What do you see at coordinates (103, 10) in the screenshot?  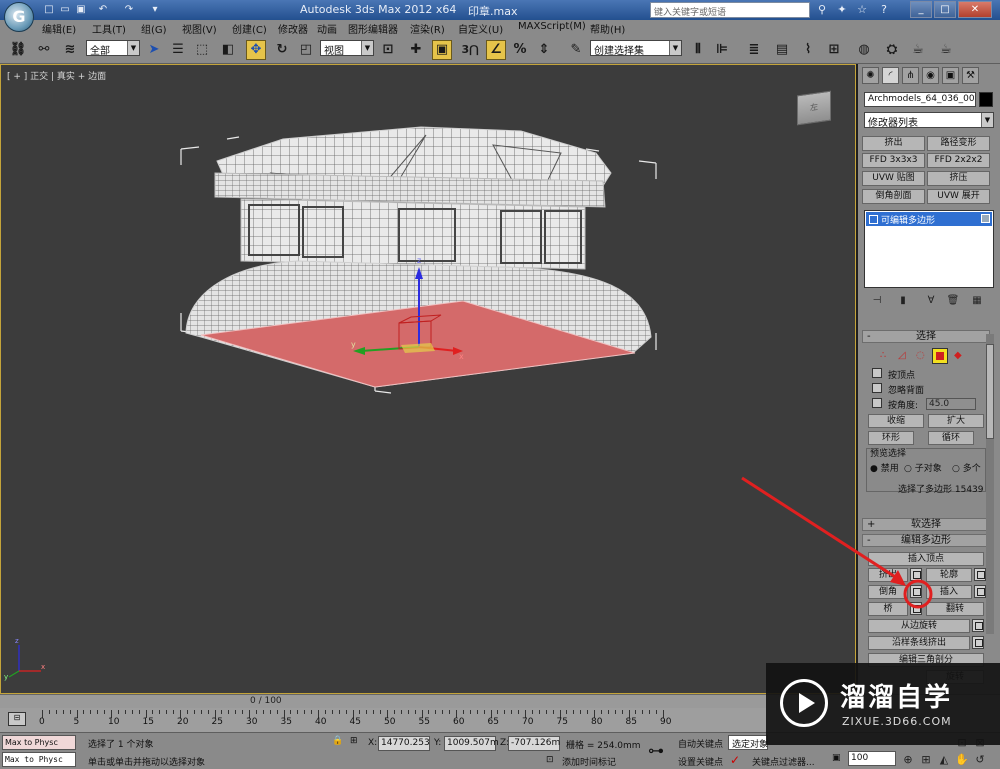 I see `undo-icon: ↶` at bounding box center [103, 10].